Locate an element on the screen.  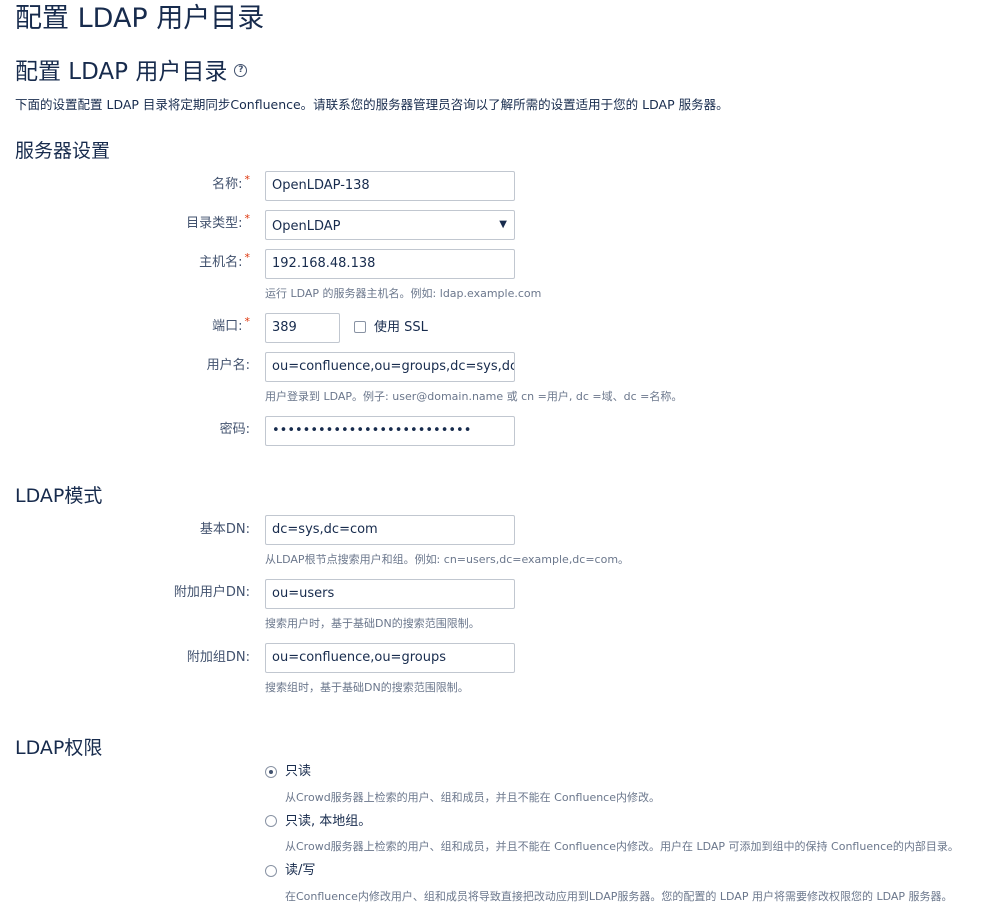
form-heading-text: 配置 LDAP 用户目录 is located at coordinates (121, 72).